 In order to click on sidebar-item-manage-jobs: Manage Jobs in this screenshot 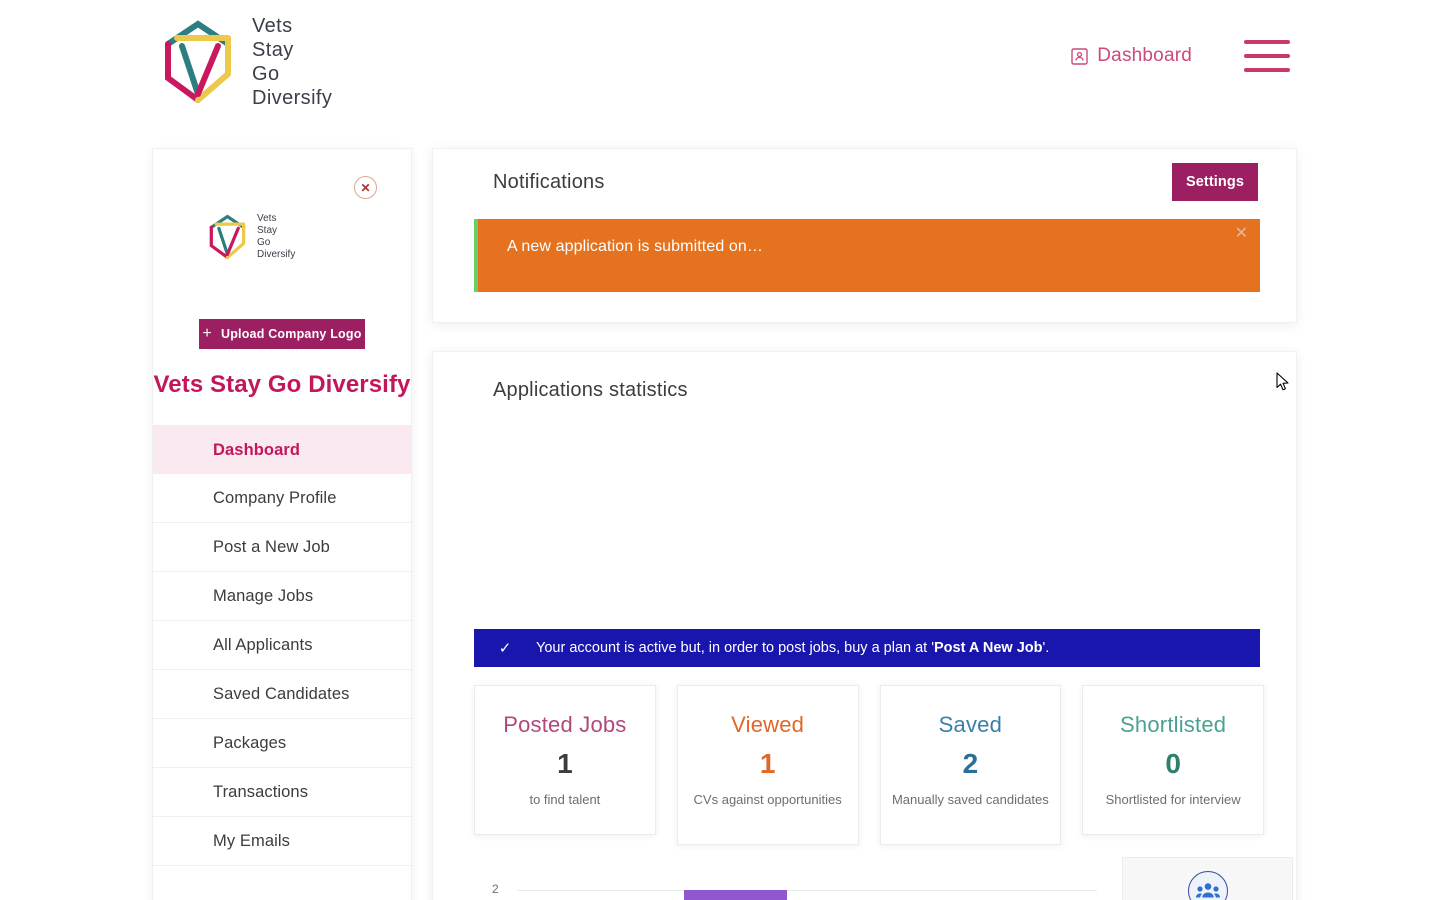, I will do `click(282, 596)`.